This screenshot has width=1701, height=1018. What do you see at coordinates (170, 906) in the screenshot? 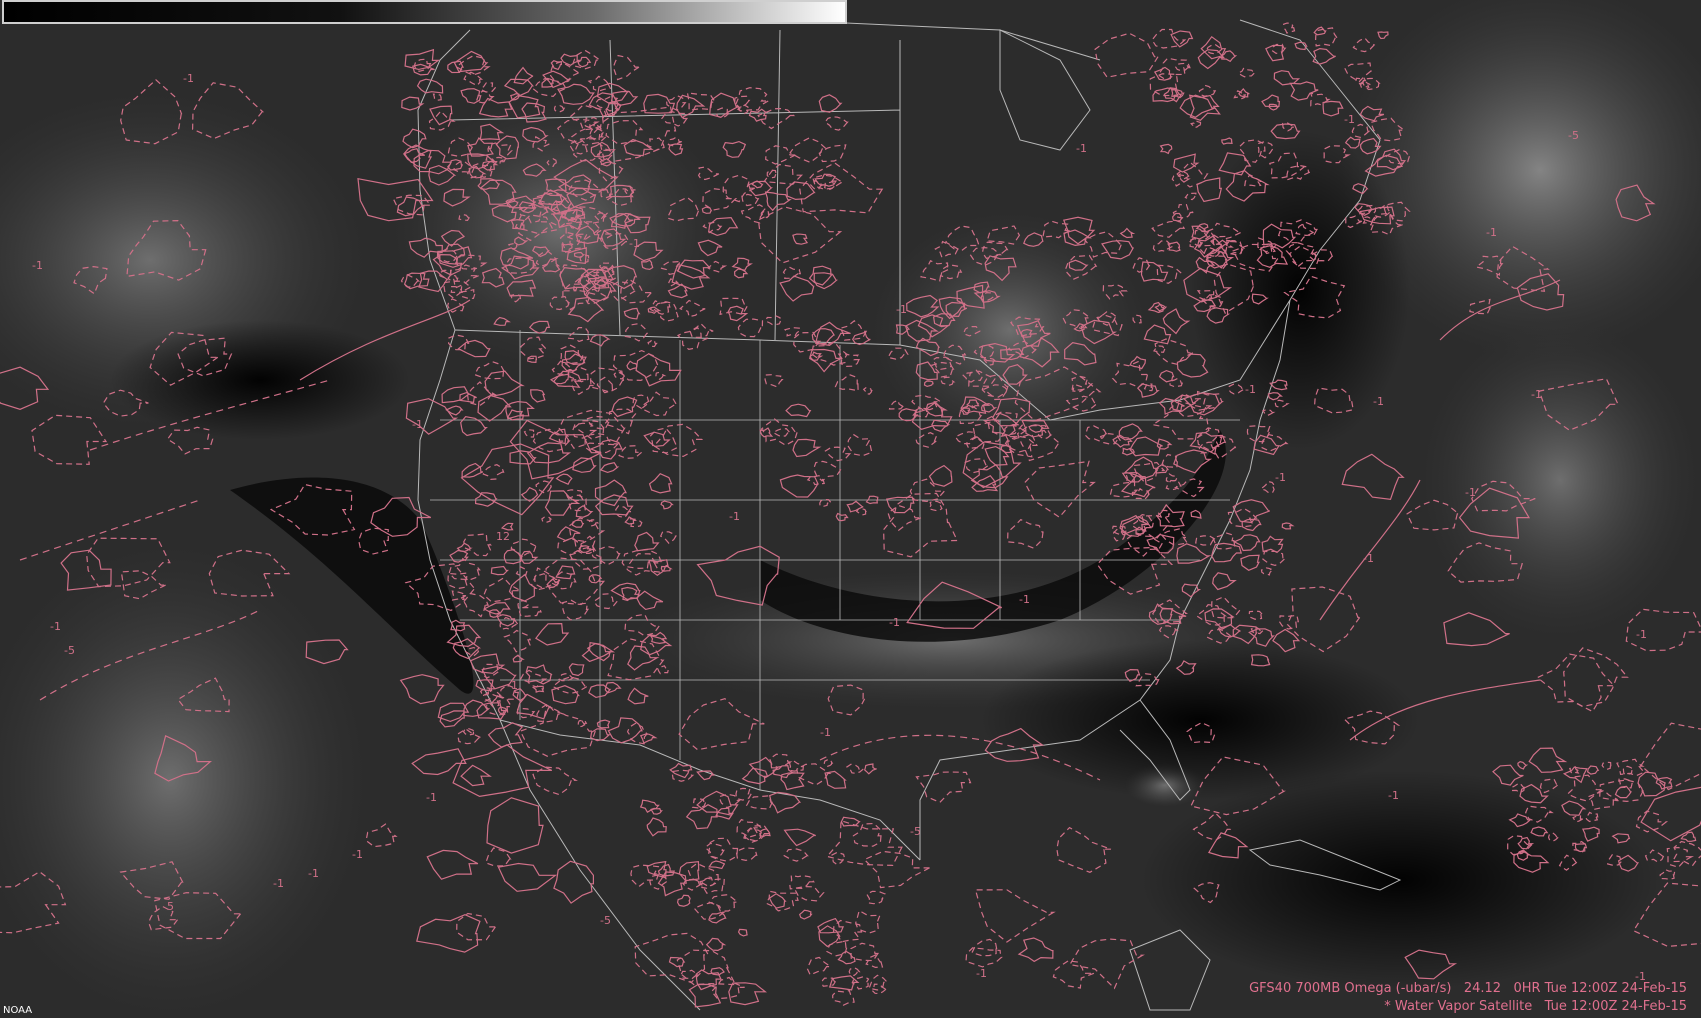
I see `contour-label: 5` at bounding box center [170, 906].